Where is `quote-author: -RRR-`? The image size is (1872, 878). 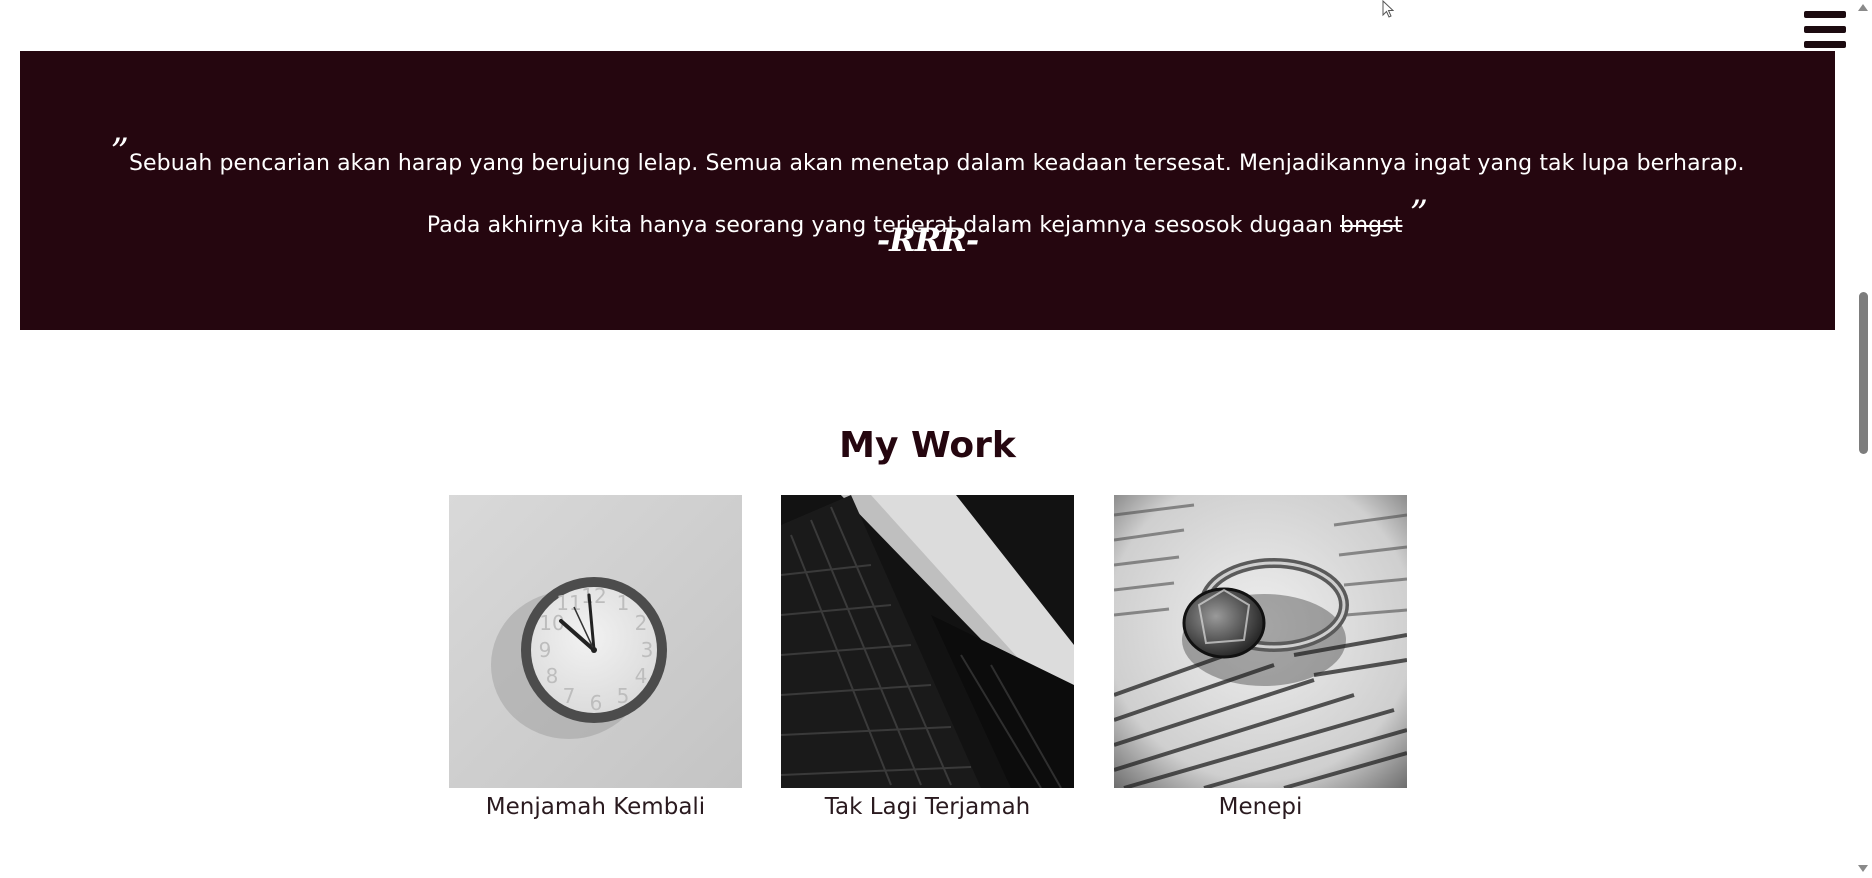 quote-author: -RRR- is located at coordinates (927, 240).